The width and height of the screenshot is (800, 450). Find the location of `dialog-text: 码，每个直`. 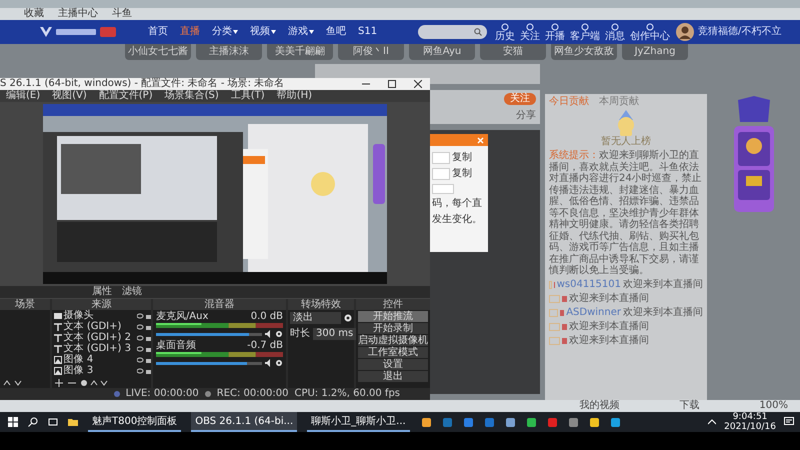

dialog-text: 码，每个直 is located at coordinates (457, 204).